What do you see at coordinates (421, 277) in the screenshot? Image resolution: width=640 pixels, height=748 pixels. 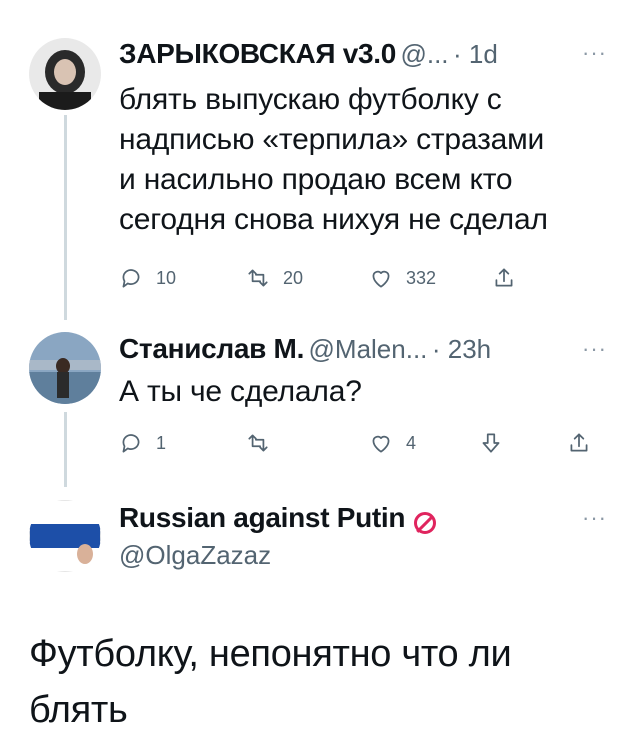 I see `like-count: 332` at bounding box center [421, 277].